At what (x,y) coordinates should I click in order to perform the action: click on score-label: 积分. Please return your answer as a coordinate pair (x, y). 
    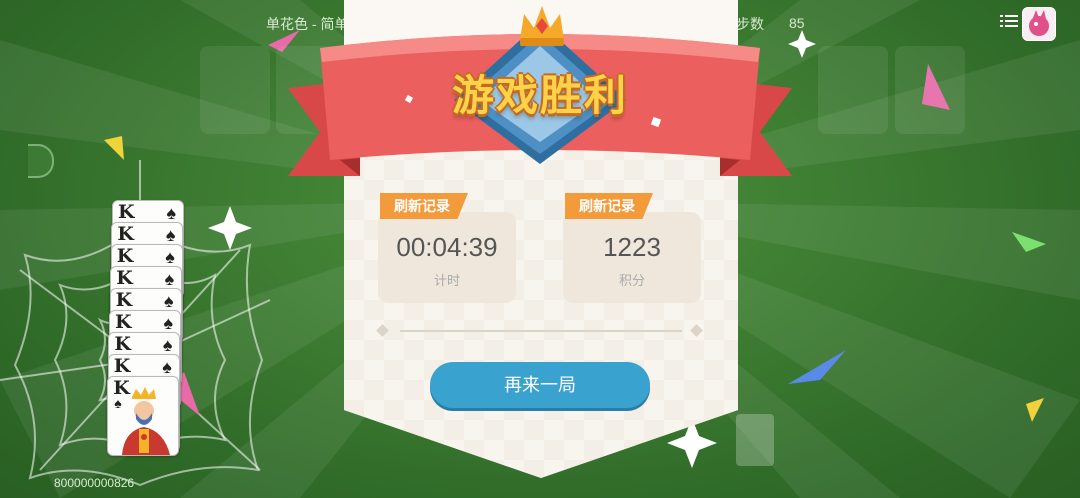
    Looking at the image, I should click on (631, 280).